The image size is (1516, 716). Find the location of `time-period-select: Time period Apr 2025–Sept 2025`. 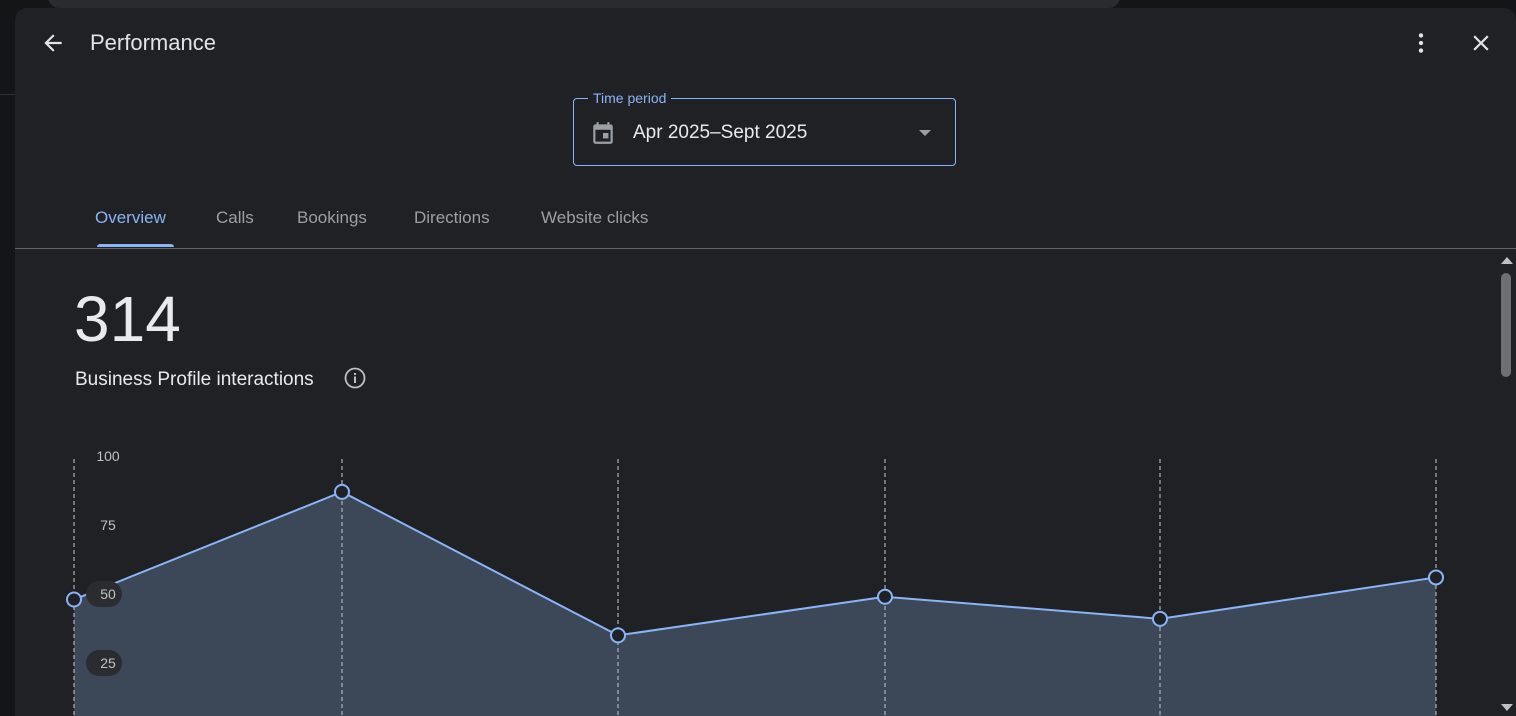

time-period-select: Time period Apr 2025–Sept 2025 is located at coordinates (764, 127).